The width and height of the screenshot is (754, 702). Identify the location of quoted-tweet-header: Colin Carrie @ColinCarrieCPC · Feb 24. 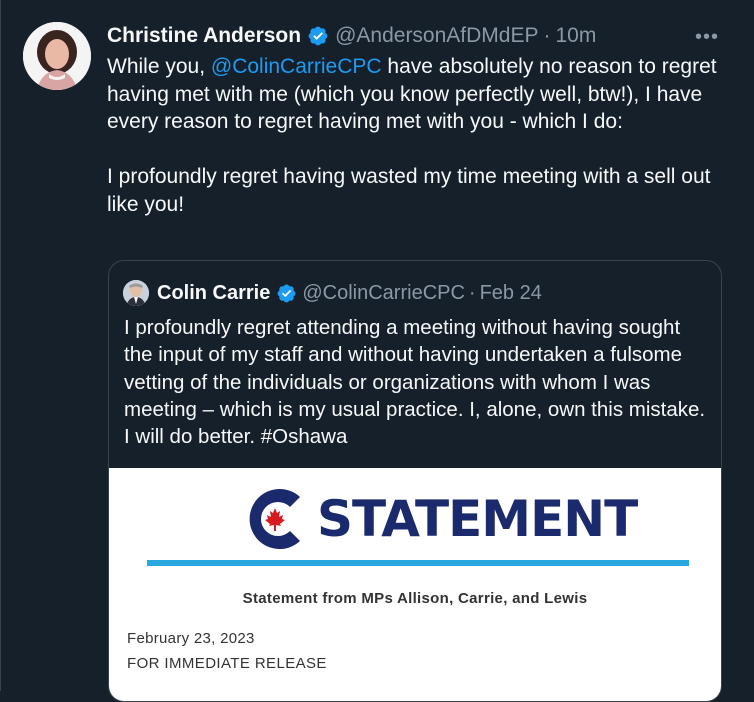
(332, 293).